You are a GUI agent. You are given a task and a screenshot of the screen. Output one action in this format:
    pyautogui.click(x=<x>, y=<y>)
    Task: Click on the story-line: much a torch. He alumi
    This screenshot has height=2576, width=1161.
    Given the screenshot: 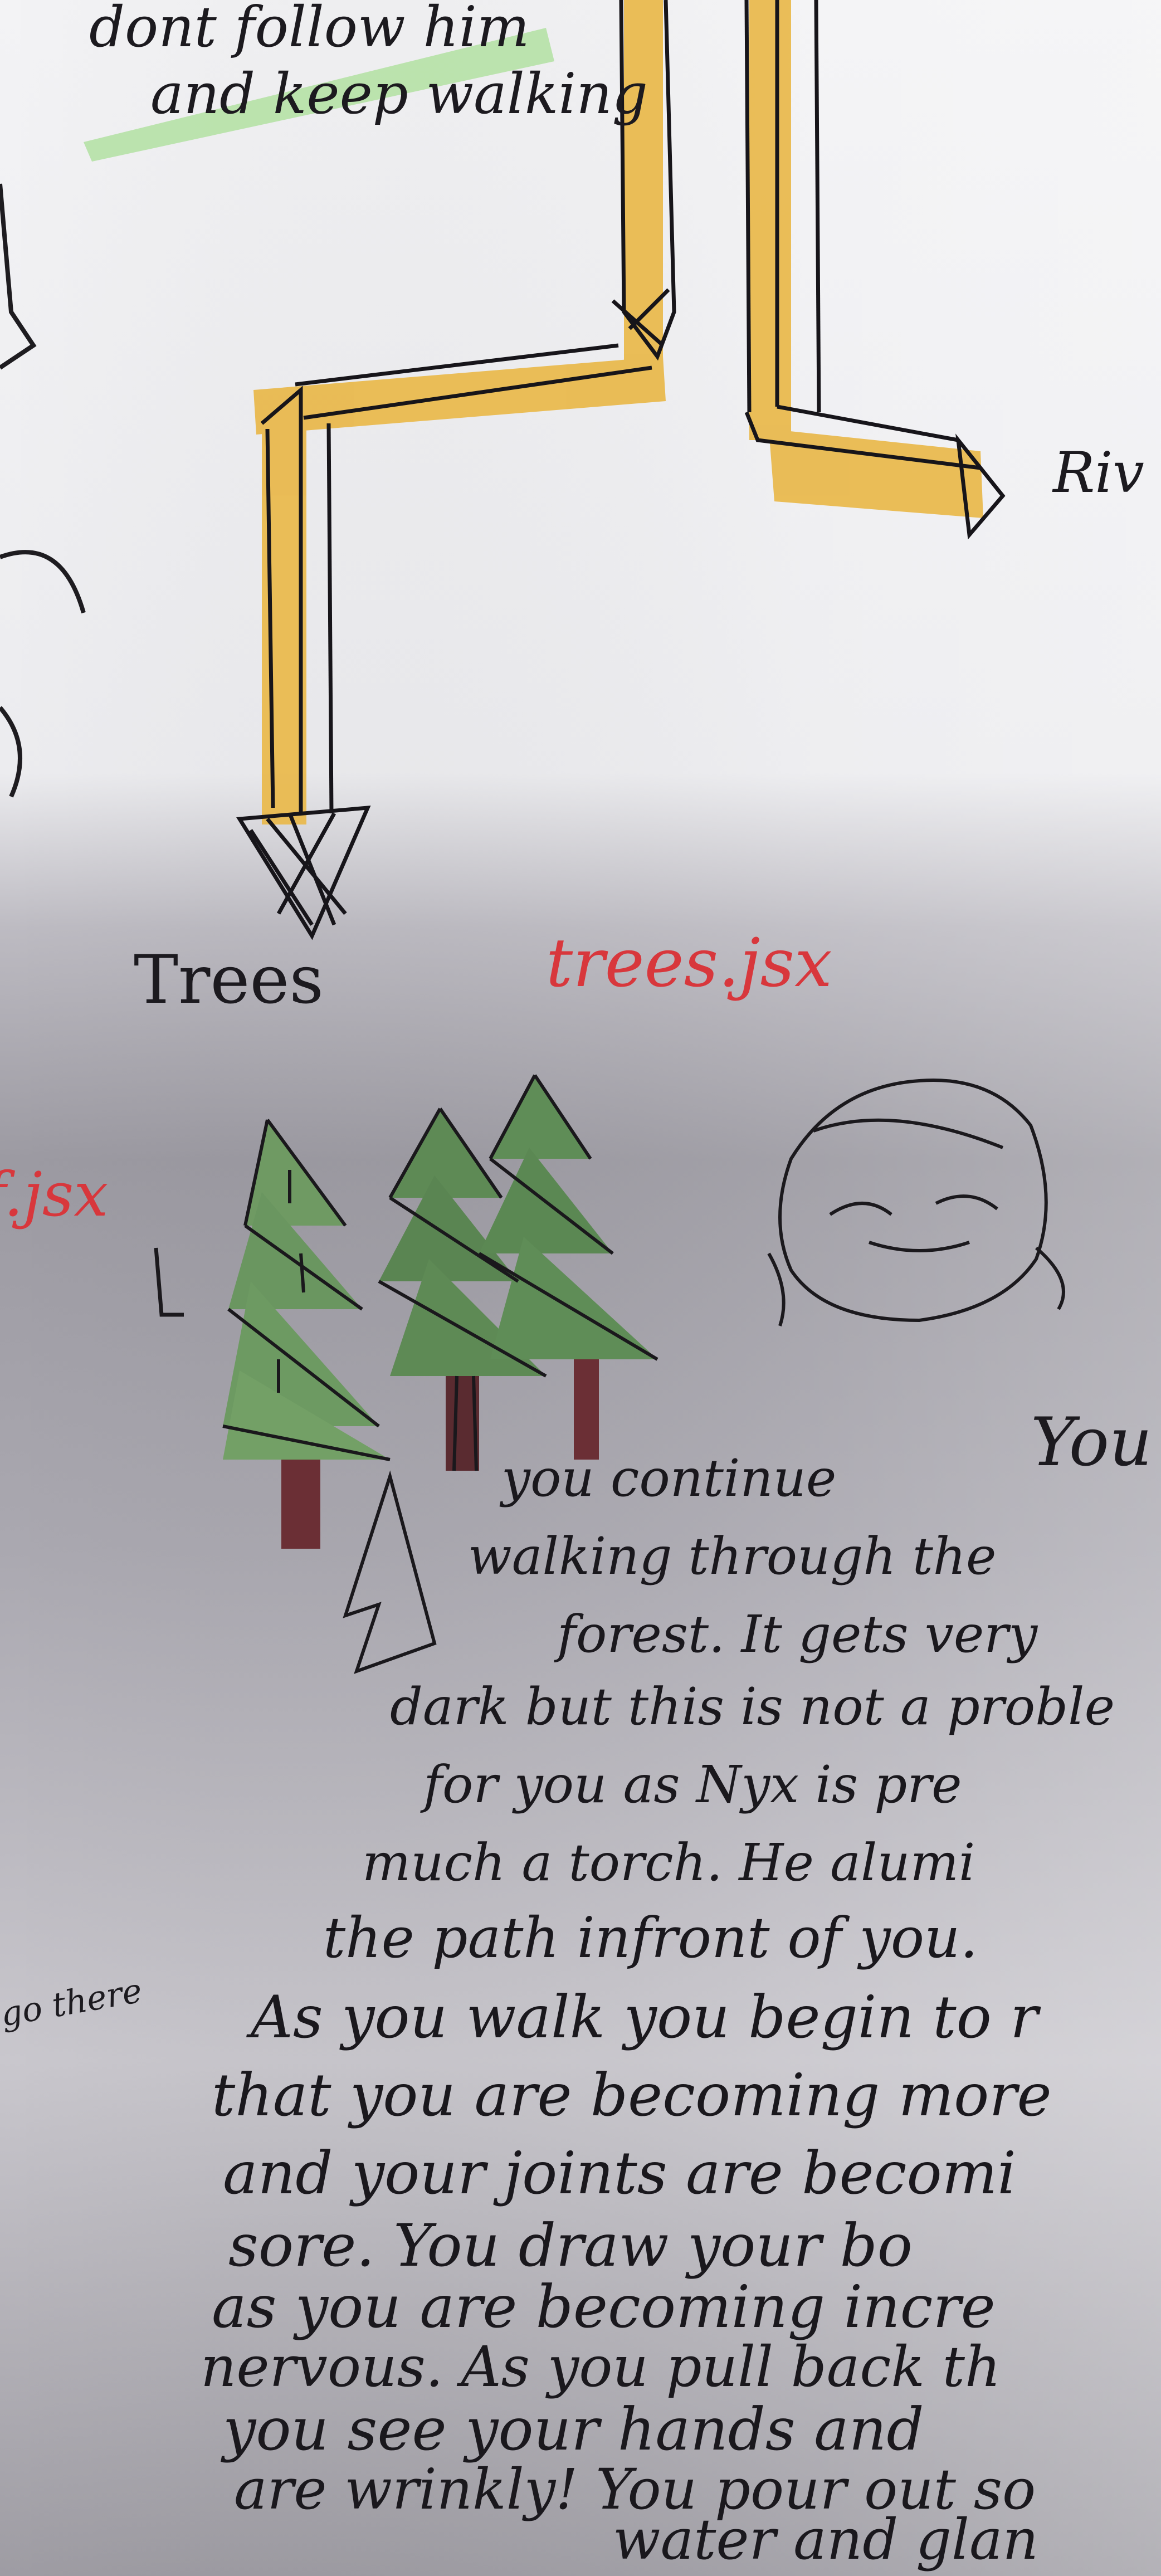 What is the action you would take?
    pyautogui.click(x=668, y=1862)
    